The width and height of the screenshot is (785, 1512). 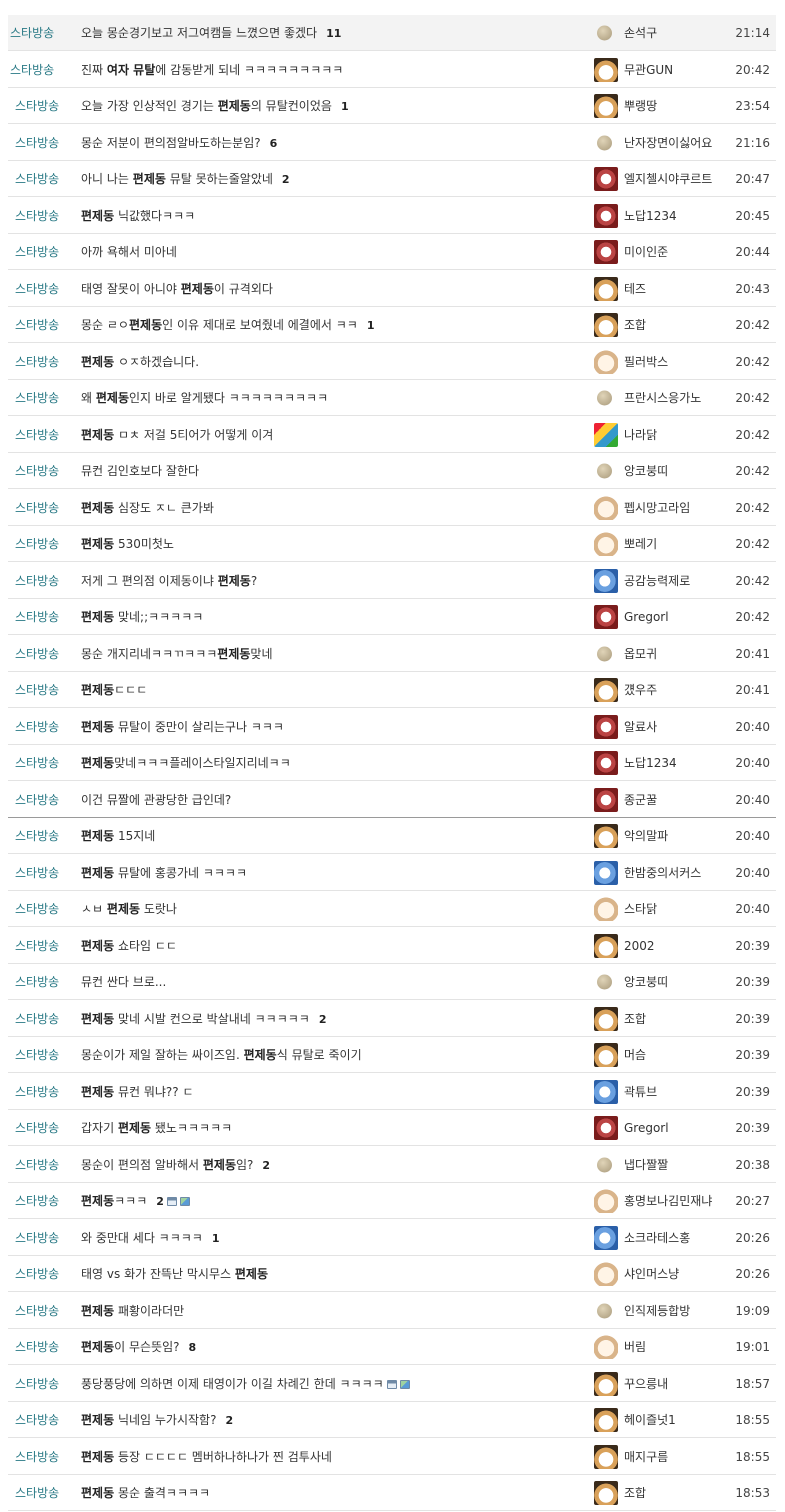 What do you see at coordinates (640, 654) in the screenshot?
I see `author-name: 옵모귀` at bounding box center [640, 654].